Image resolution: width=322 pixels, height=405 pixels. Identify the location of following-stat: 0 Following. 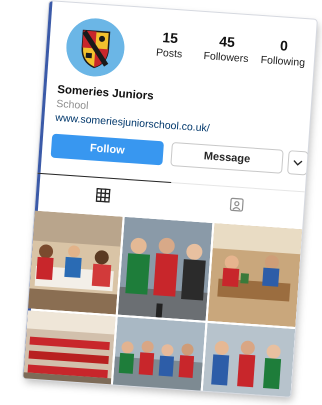
(284, 53).